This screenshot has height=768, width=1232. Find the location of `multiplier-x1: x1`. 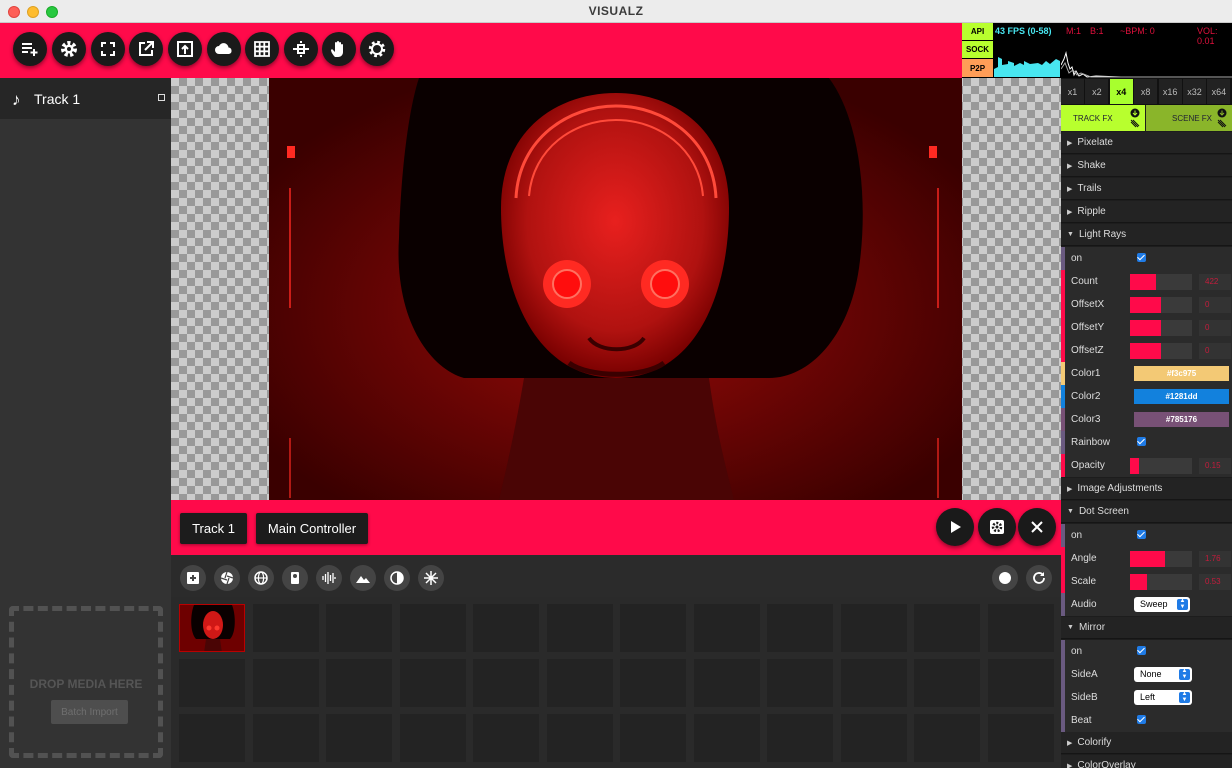

multiplier-x1: x1 is located at coordinates (1072, 91).